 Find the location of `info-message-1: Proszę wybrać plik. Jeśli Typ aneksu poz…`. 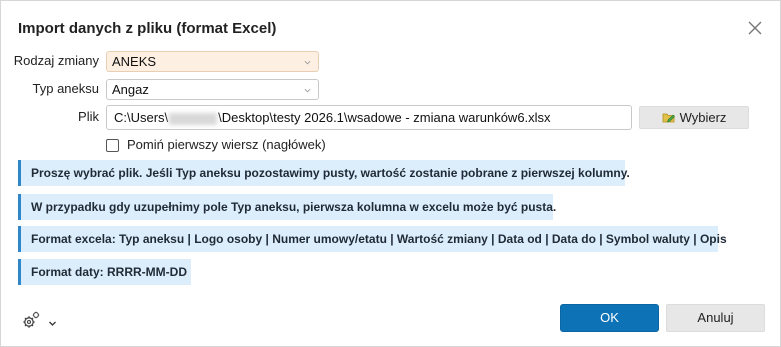

info-message-1: Proszę wybrać plik. Jeśli Typ aneksu poz… is located at coordinates (324, 173).